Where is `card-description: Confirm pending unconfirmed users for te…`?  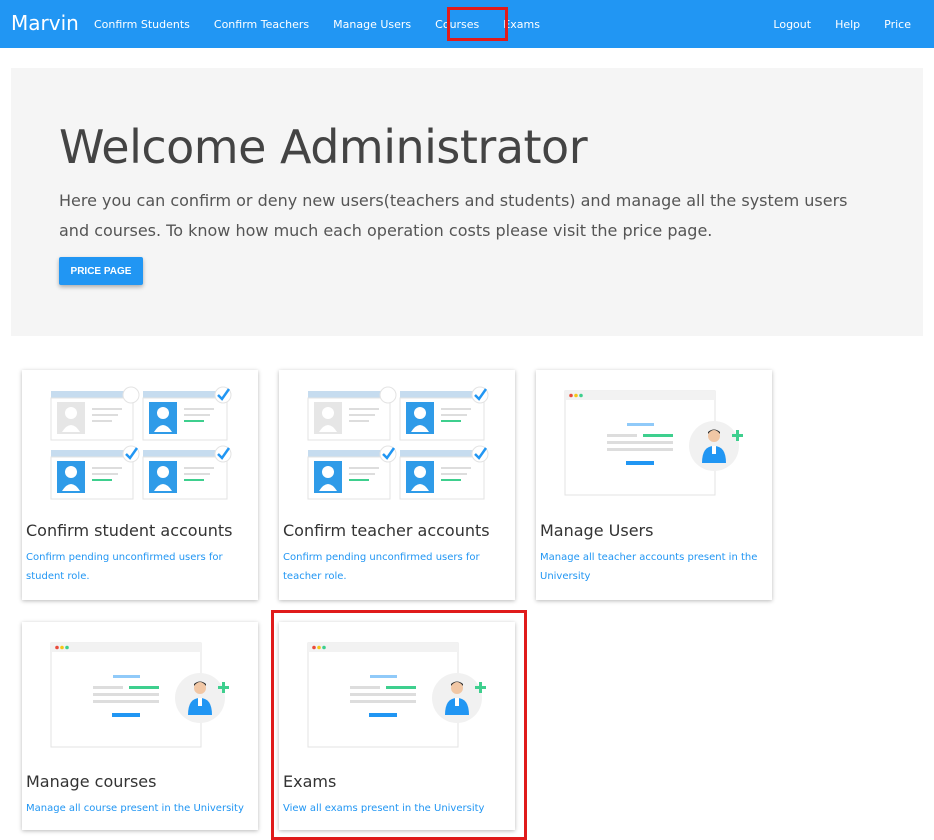
card-description: Confirm pending unconfirmed users for te… is located at coordinates (397, 567).